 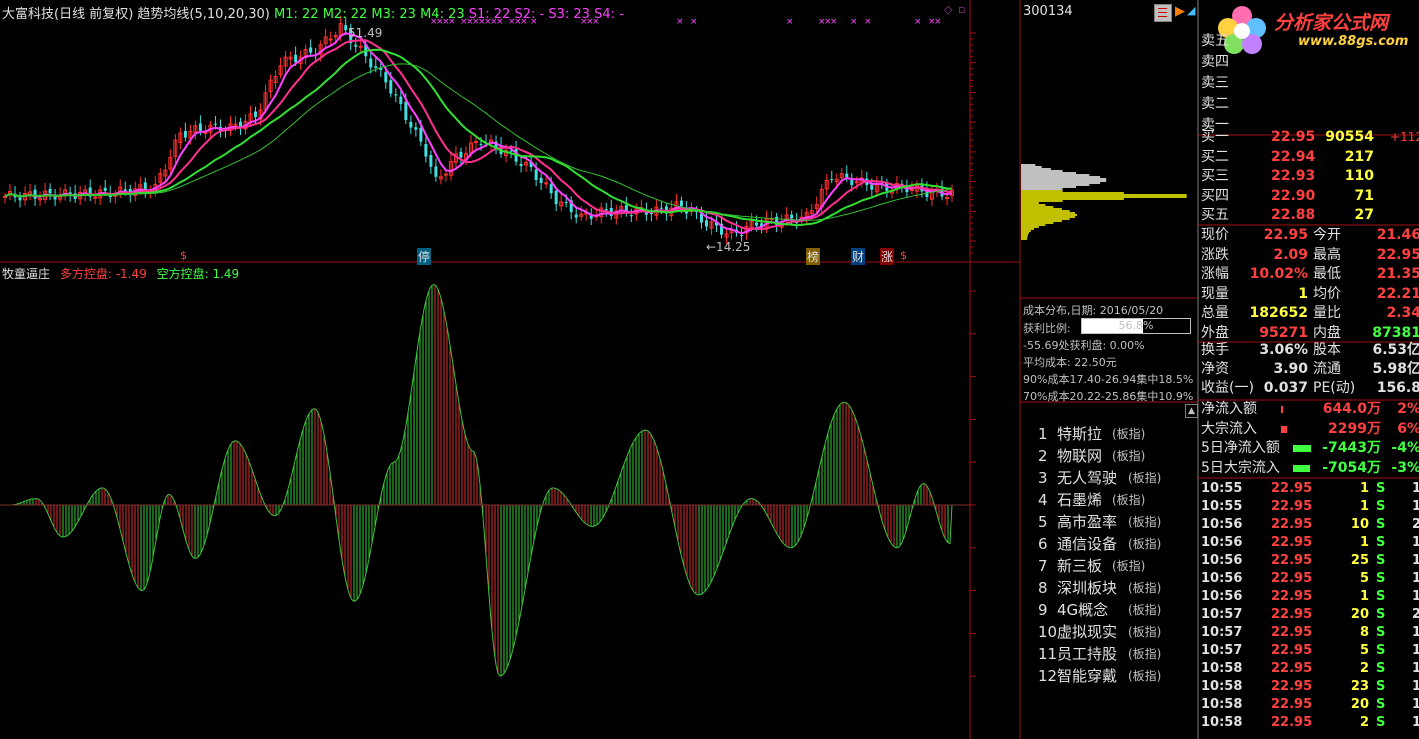 I want to click on buy-row: 买二 22.94 217, so click(x=1310, y=157).